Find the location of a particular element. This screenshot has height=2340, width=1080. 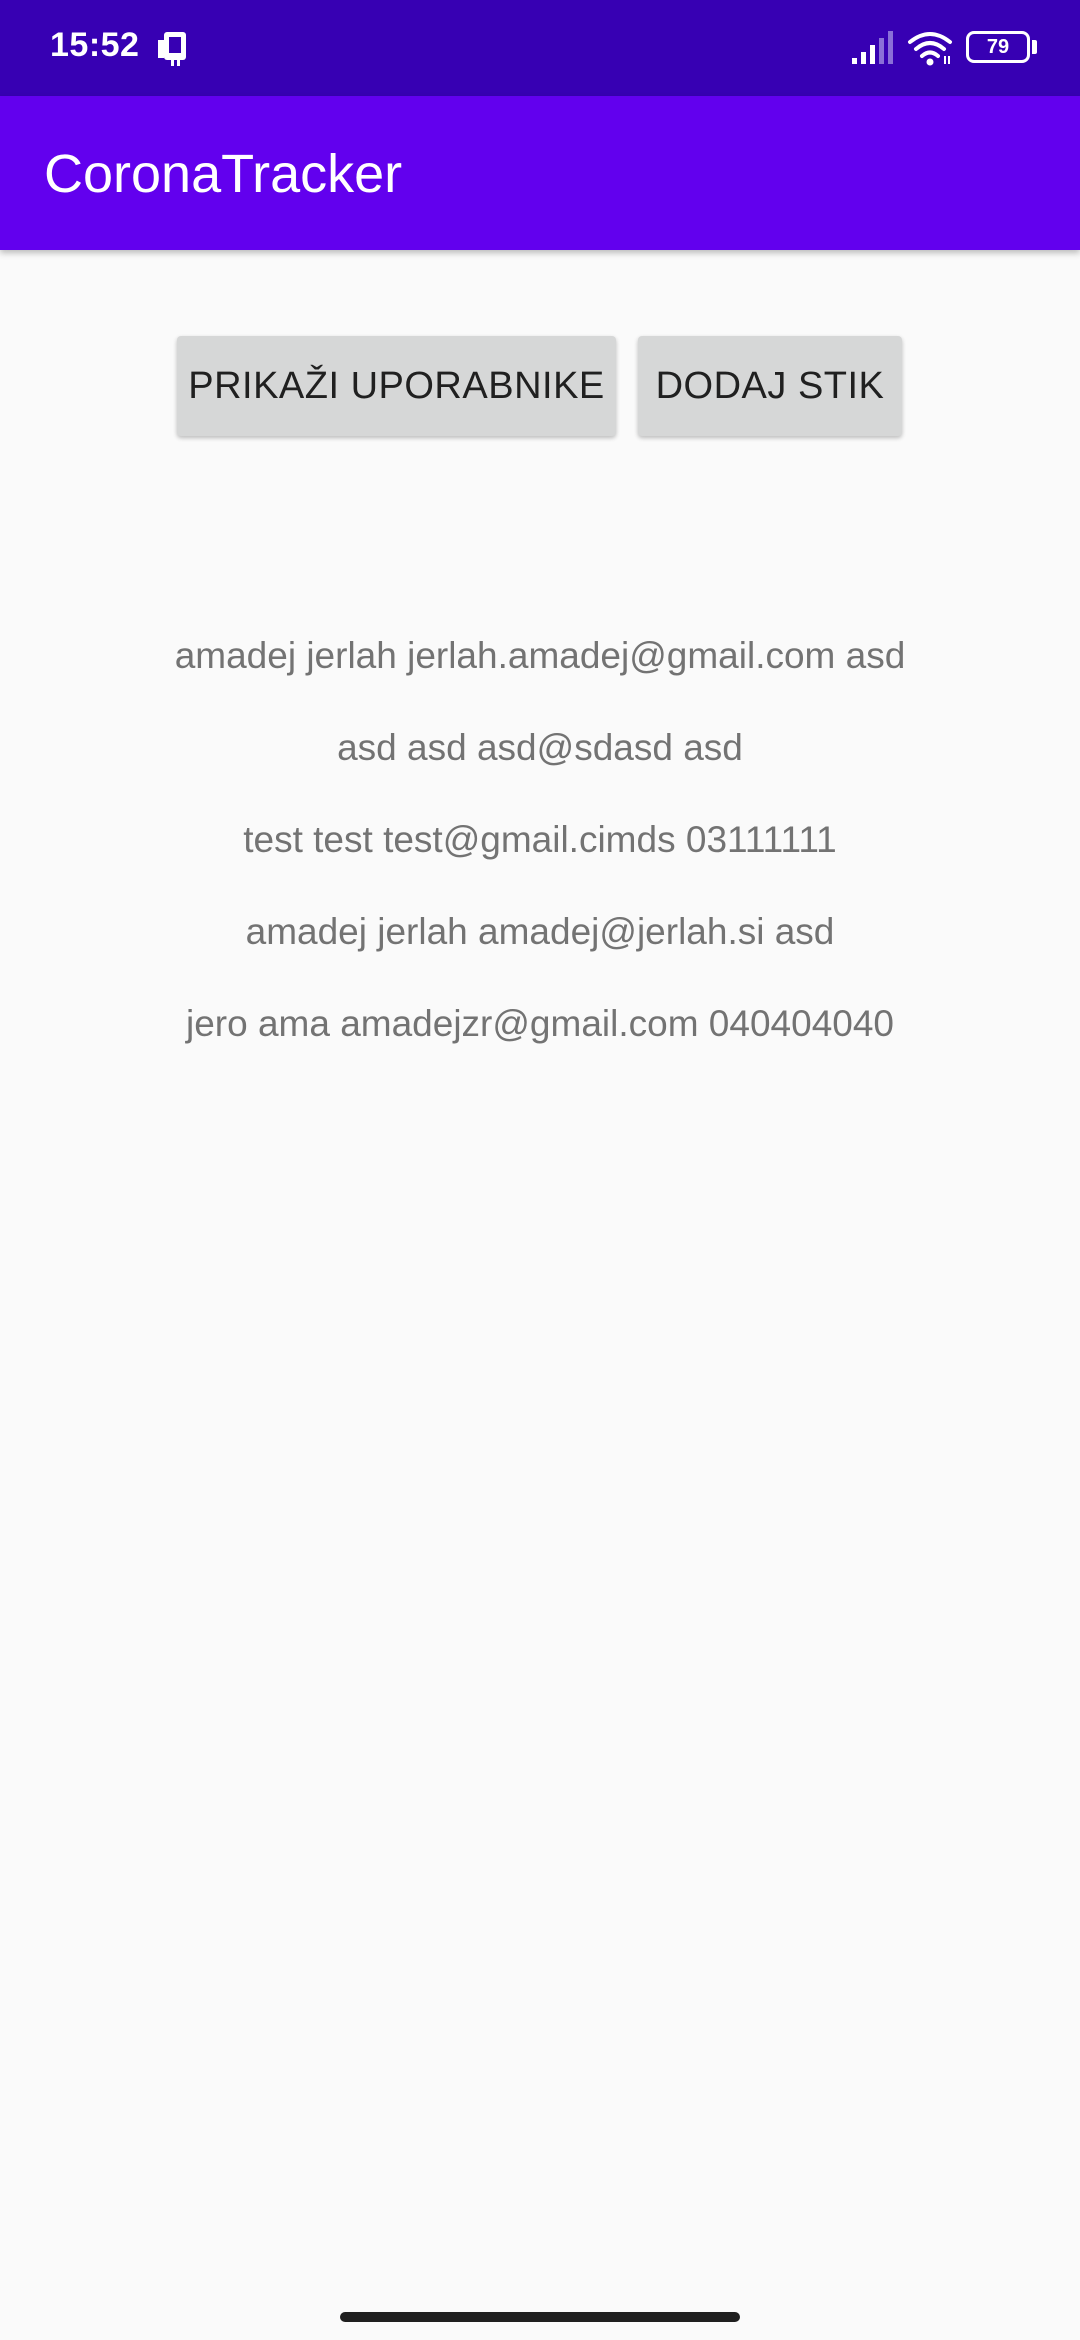

user-list-item: jero ama amadejzr@gmail.com 040404040 is located at coordinates (540, 1023).